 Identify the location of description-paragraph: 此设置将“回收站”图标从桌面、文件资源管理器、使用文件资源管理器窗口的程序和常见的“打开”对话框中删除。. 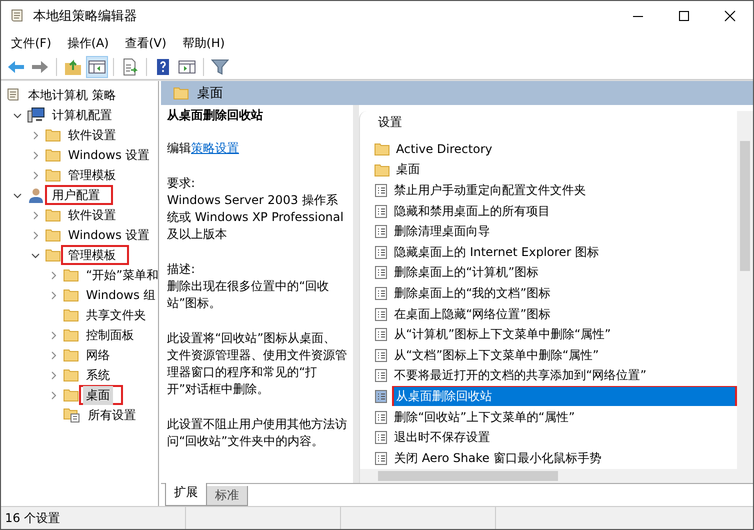
(257, 364).